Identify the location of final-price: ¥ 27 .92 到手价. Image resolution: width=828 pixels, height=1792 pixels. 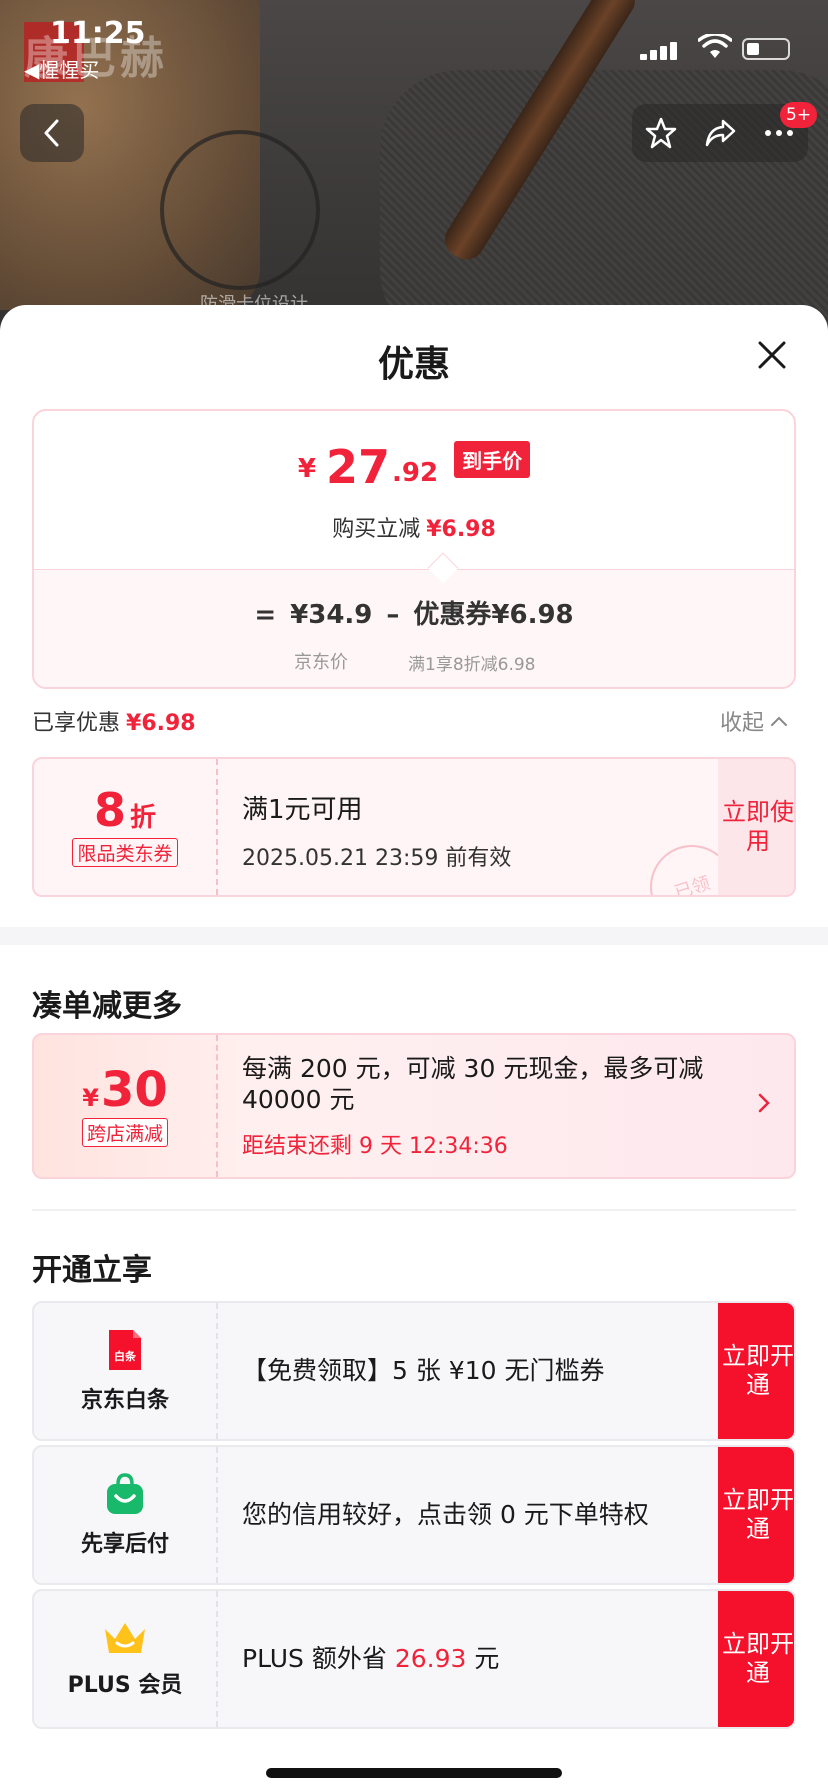
(414, 465).